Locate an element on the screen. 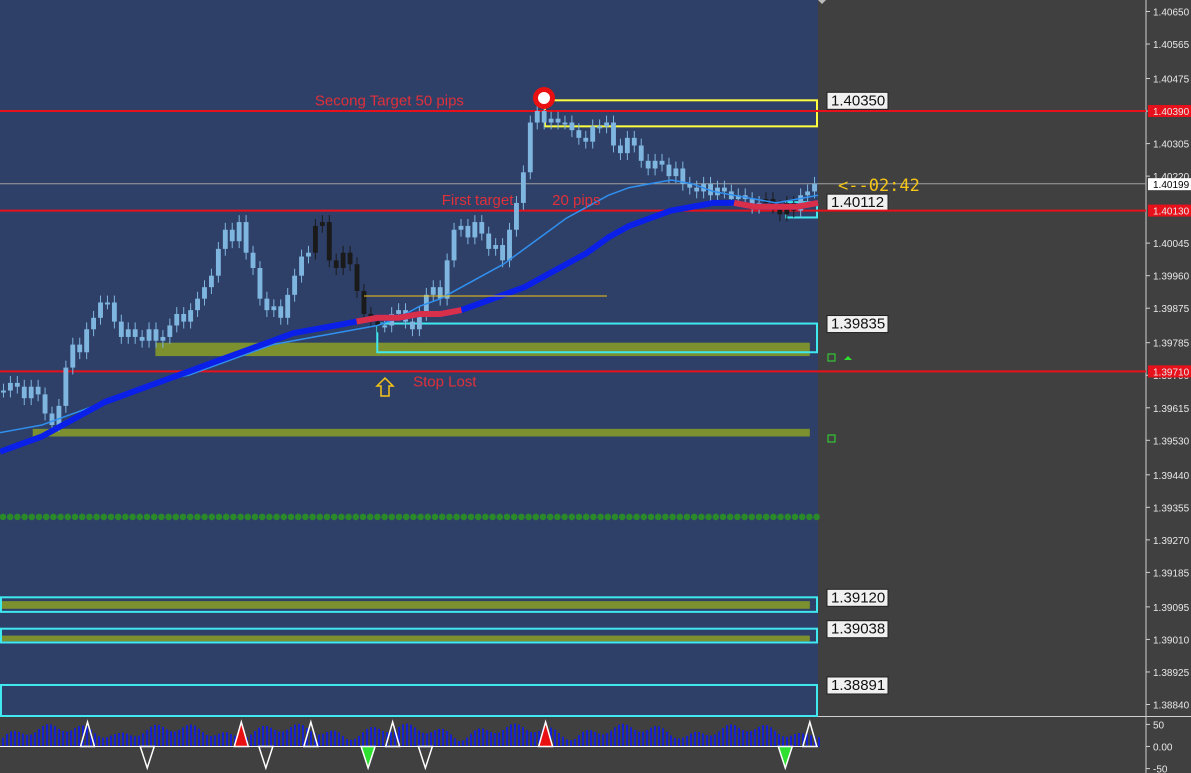 The width and height of the screenshot is (1191, 773). annotation-text-0: Secong Target 50 pips is located at coordinates (389, 100).